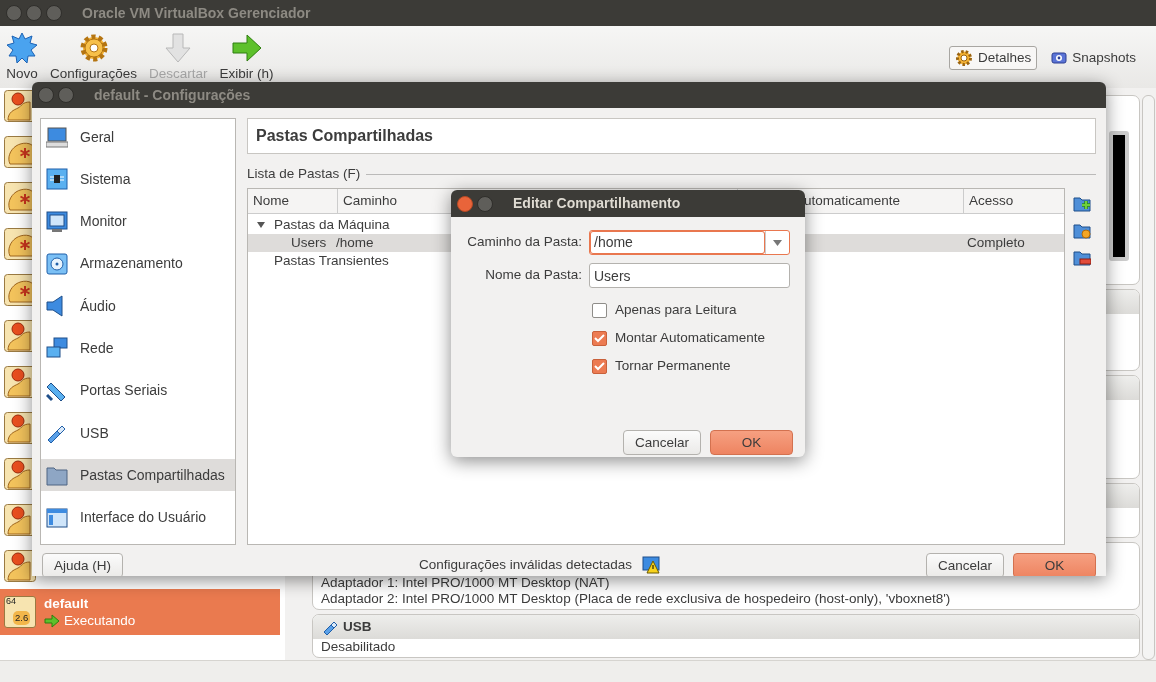 Image resolution: width=1156 pixels, height=682 pixels. Describe the element at coordinates (309, 243) in the screenshot. I see `table-cell: Users` at that location.